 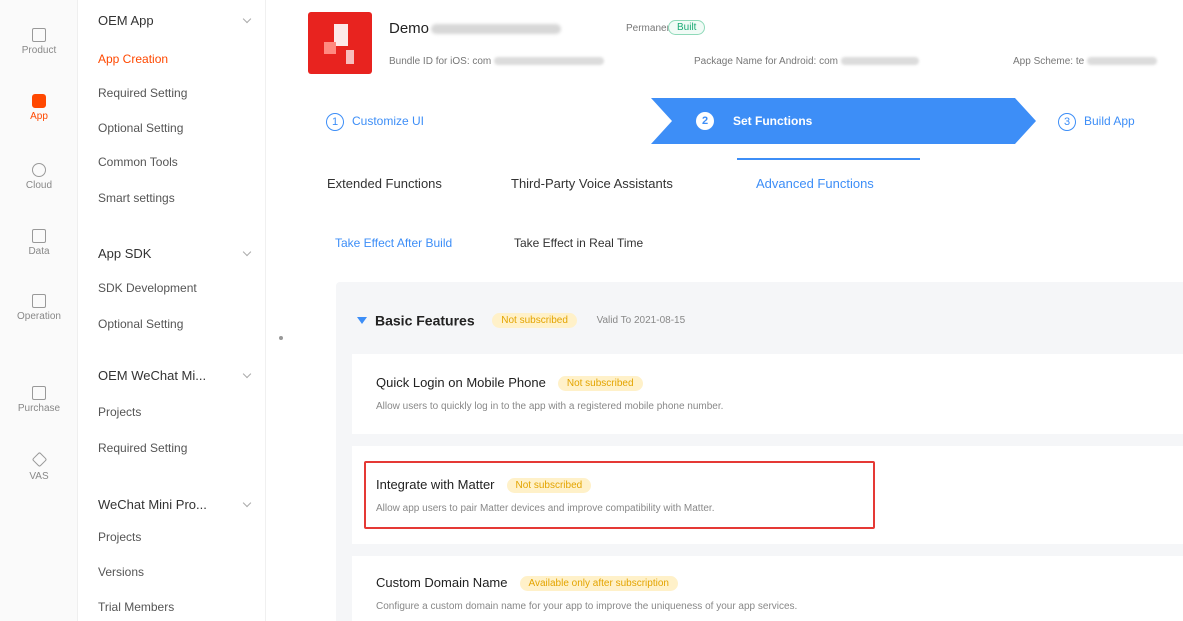 What do you see at coordinates (39, 316) in the screenshot?
I see `rail-label: Operation` at bounding box center [39, 316].